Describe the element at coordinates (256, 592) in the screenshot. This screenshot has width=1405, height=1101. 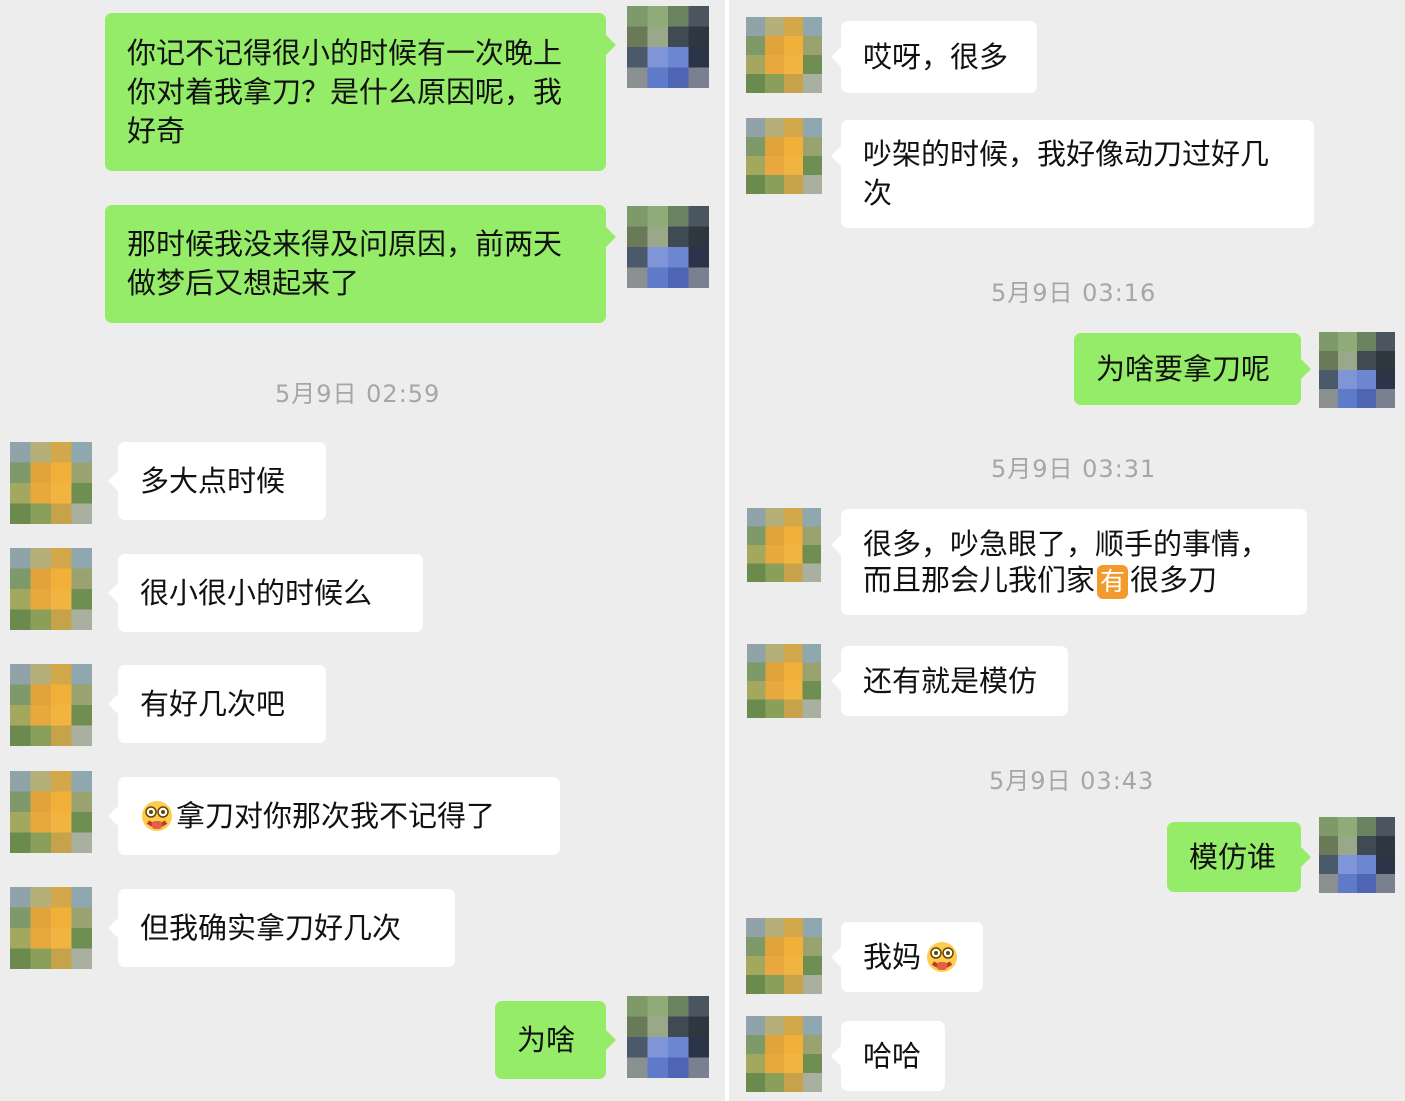
I see `message-text: 很小很小的时候么` at that location.